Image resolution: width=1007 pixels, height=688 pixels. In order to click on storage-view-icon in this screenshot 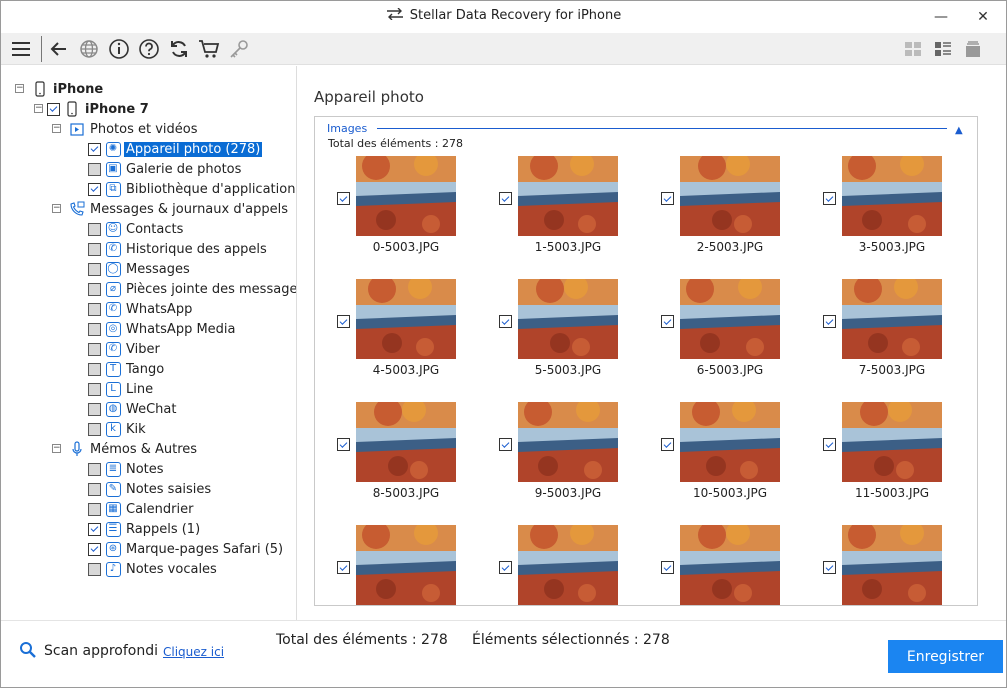, I will do `click(973, 49)`.